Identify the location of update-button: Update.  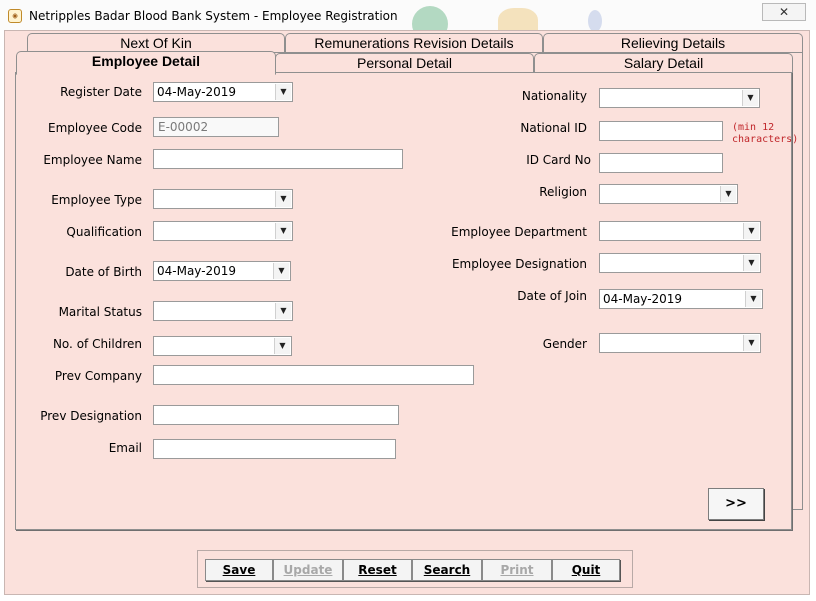
(308, 570).